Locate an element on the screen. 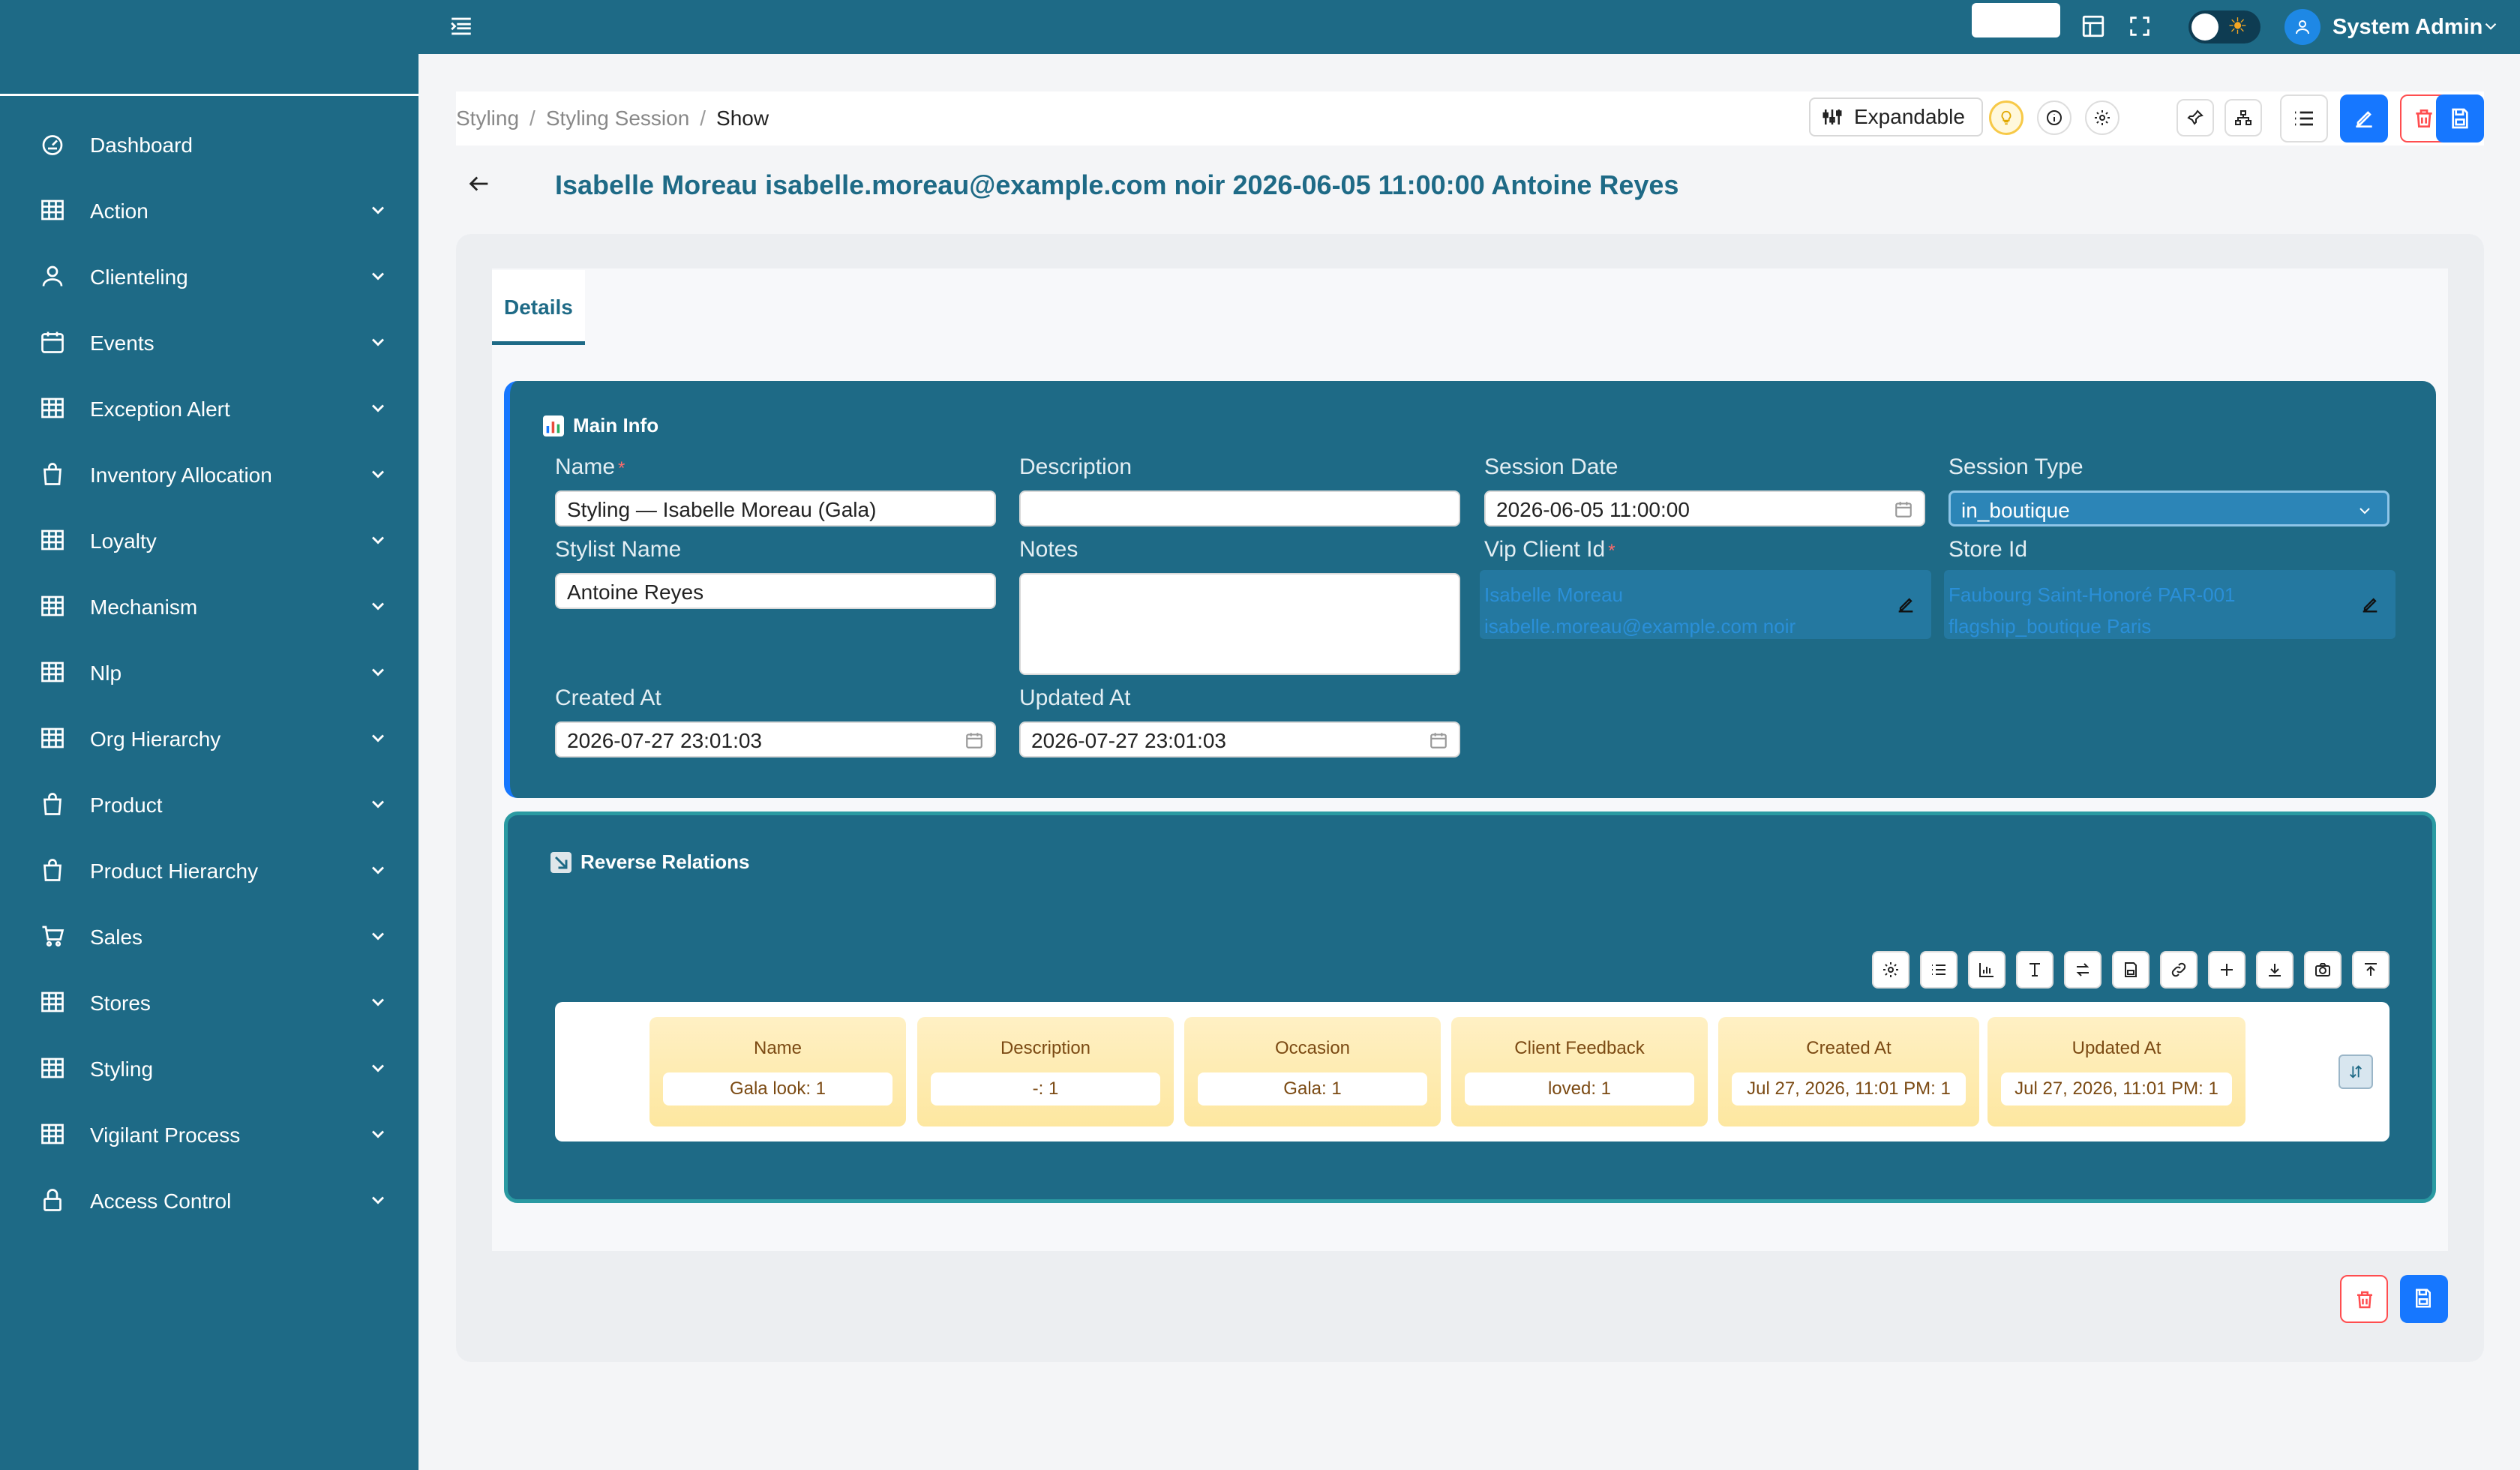  sidebar-item-clienteling: Clienteling is located at coordinates (209, 276).